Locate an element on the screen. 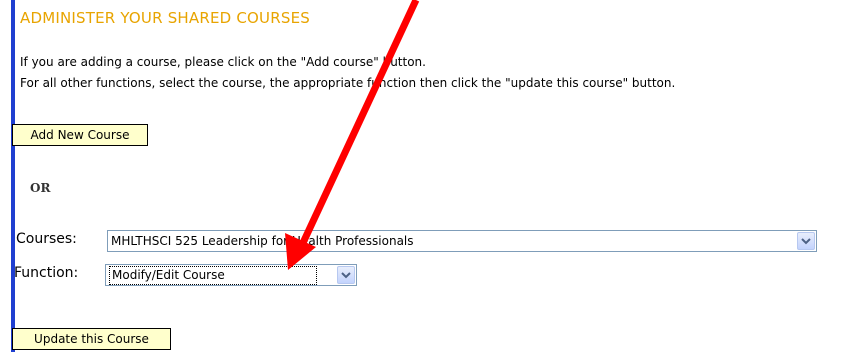 This screenshot has height=352, width=854. add-new-course-button: Add New Course is located at coordinates (80, 135).